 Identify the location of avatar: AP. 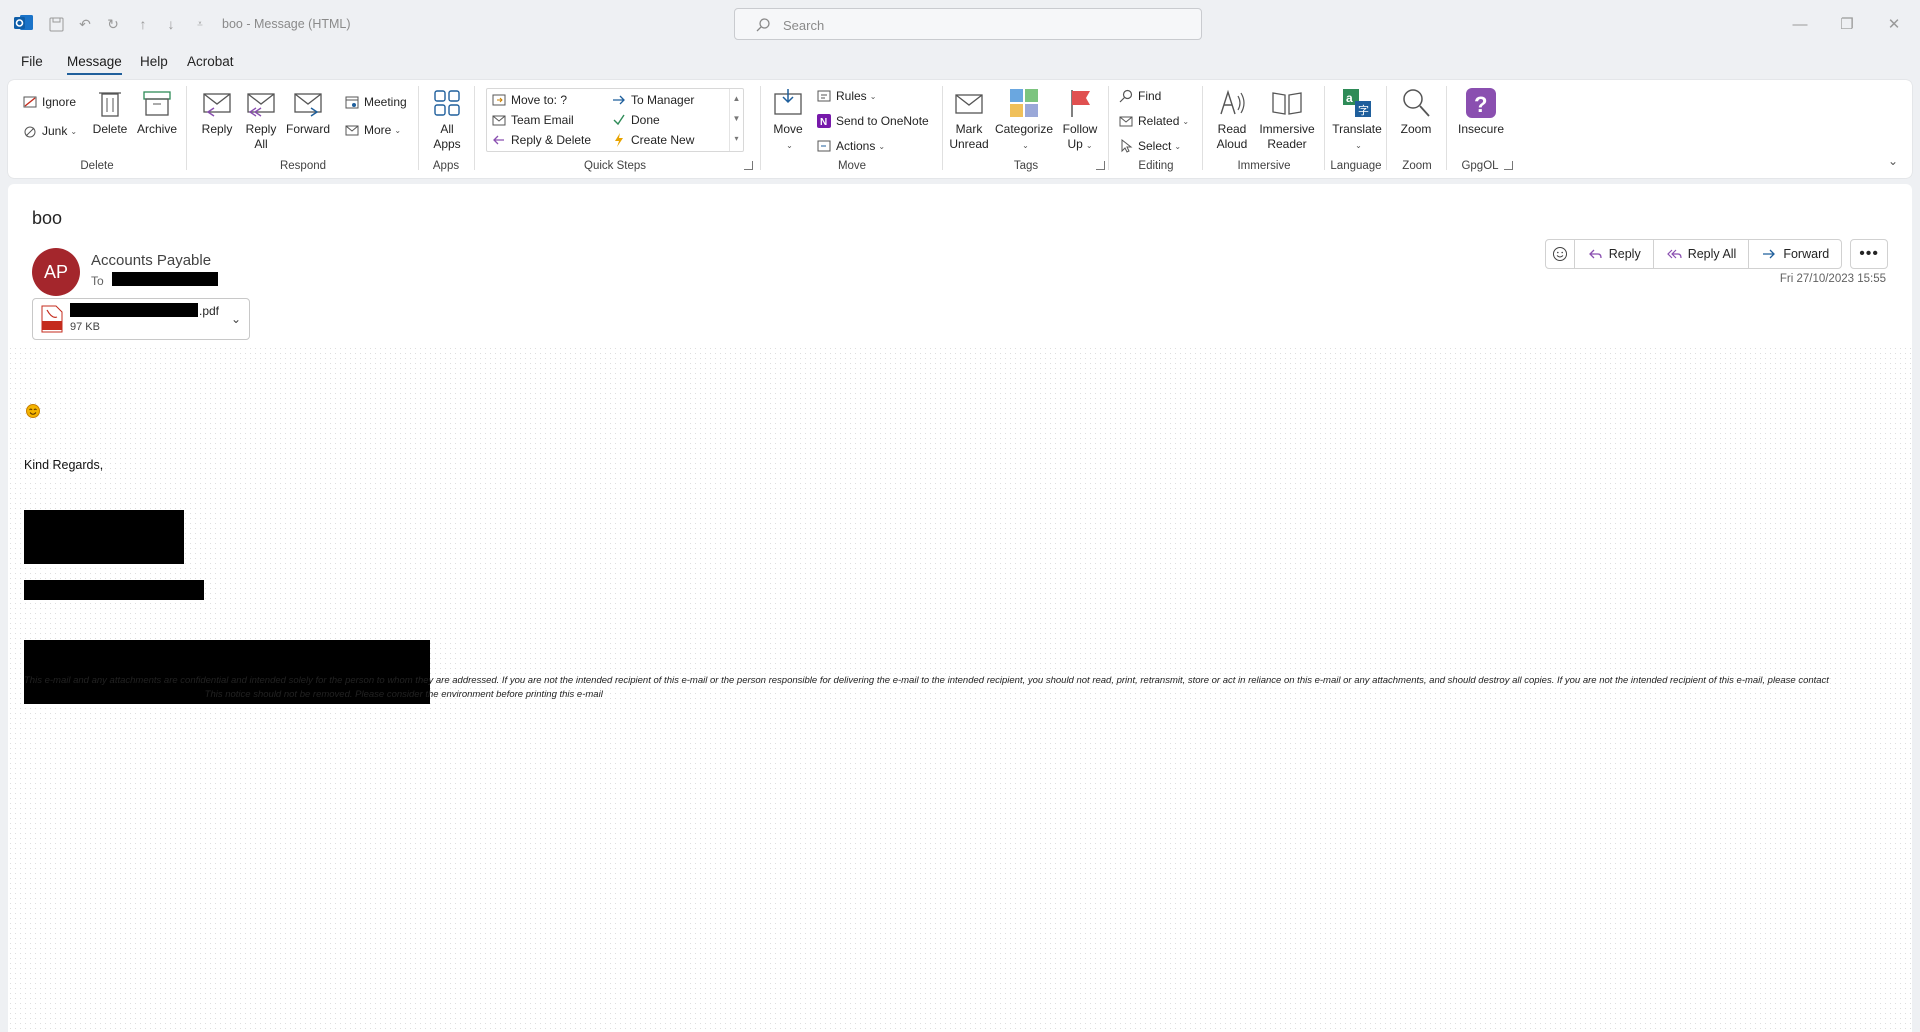
(56, 272).